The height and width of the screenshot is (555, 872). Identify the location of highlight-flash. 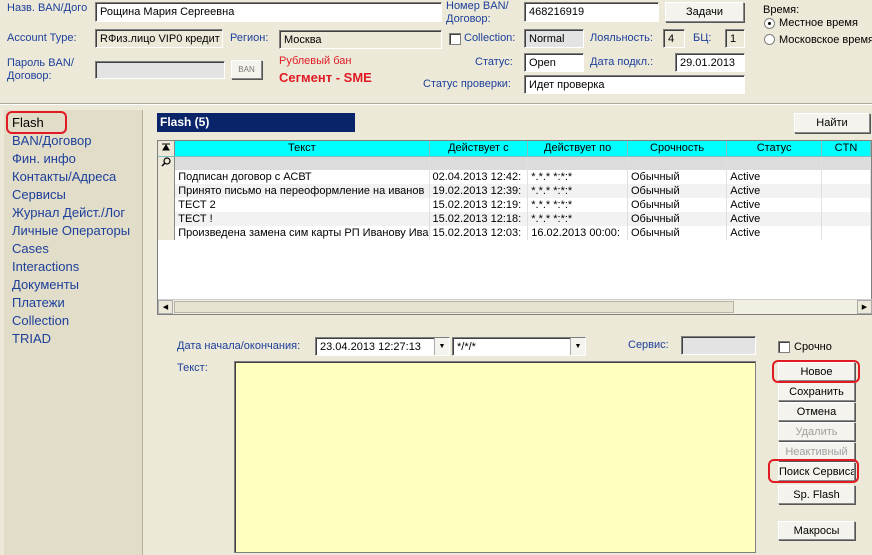
(36, 122).